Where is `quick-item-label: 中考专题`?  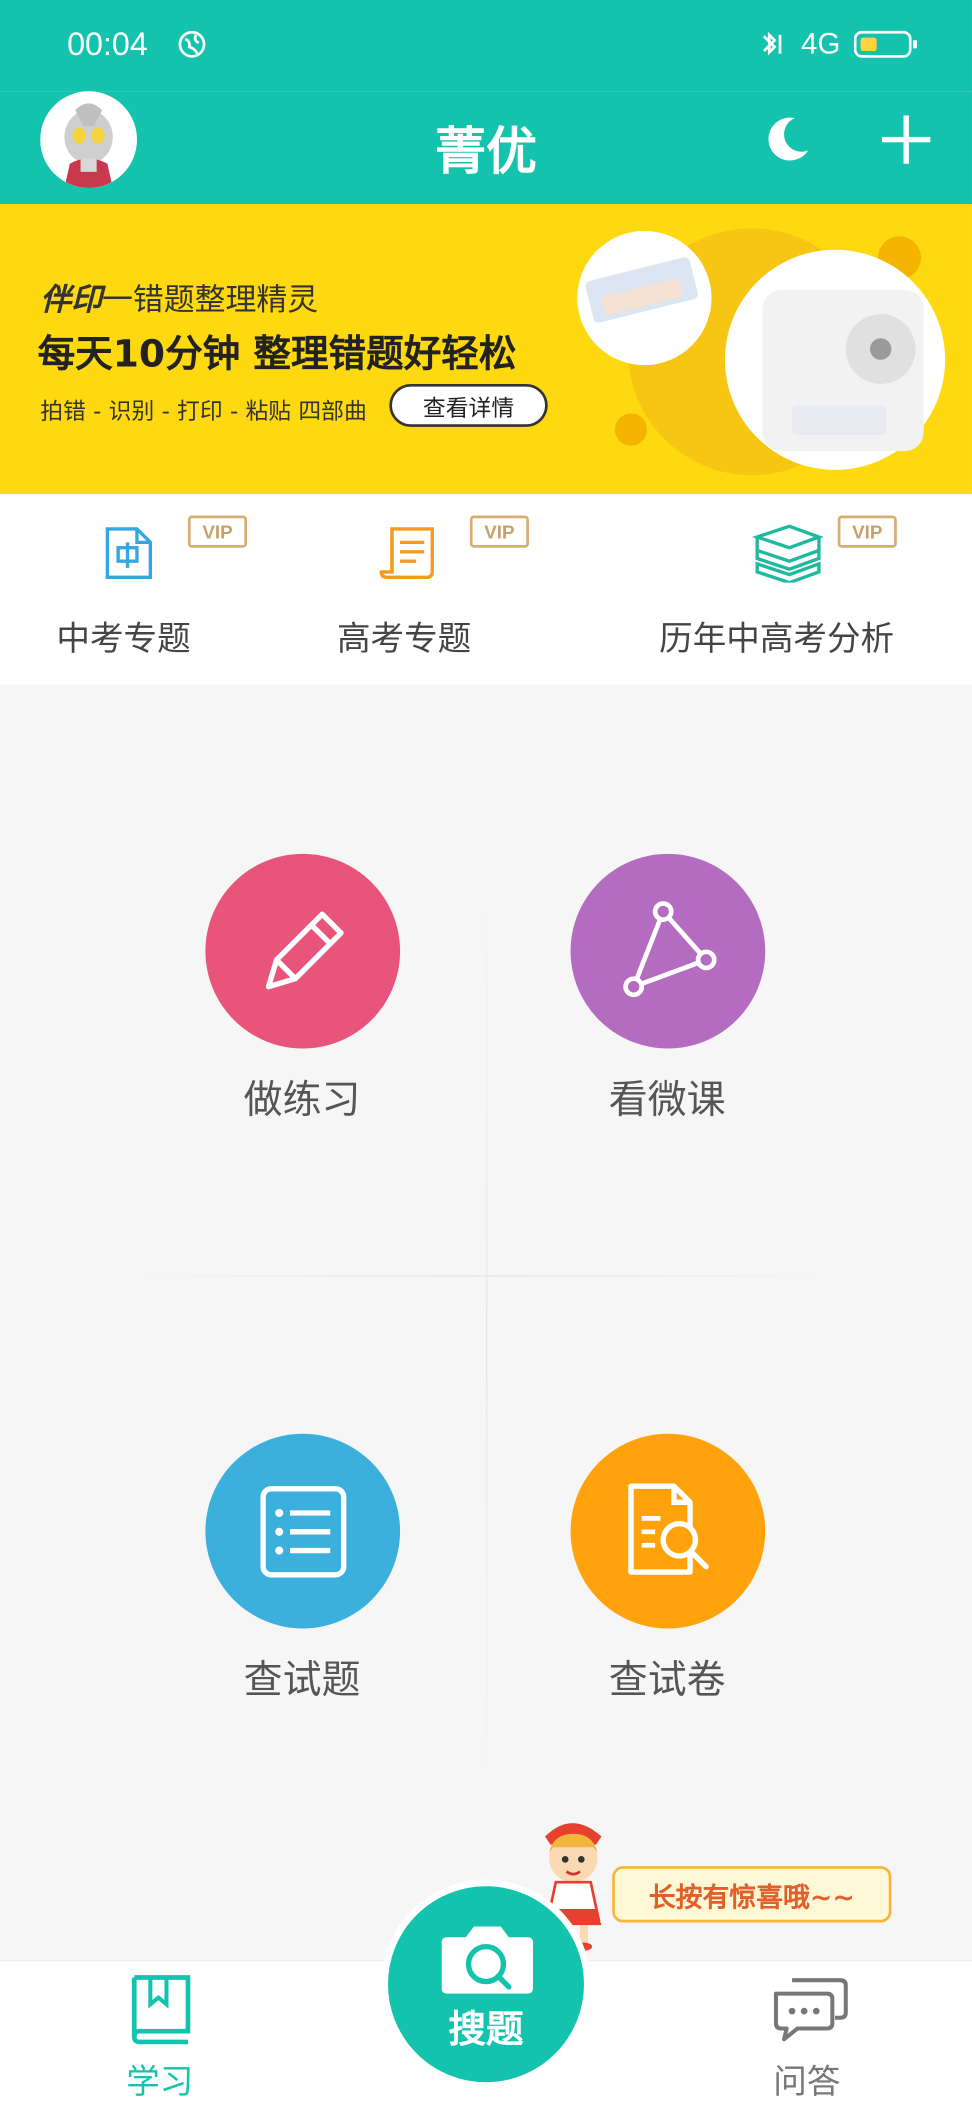
quick-item-label: 中考专题 is located at coordinates (123, 638).